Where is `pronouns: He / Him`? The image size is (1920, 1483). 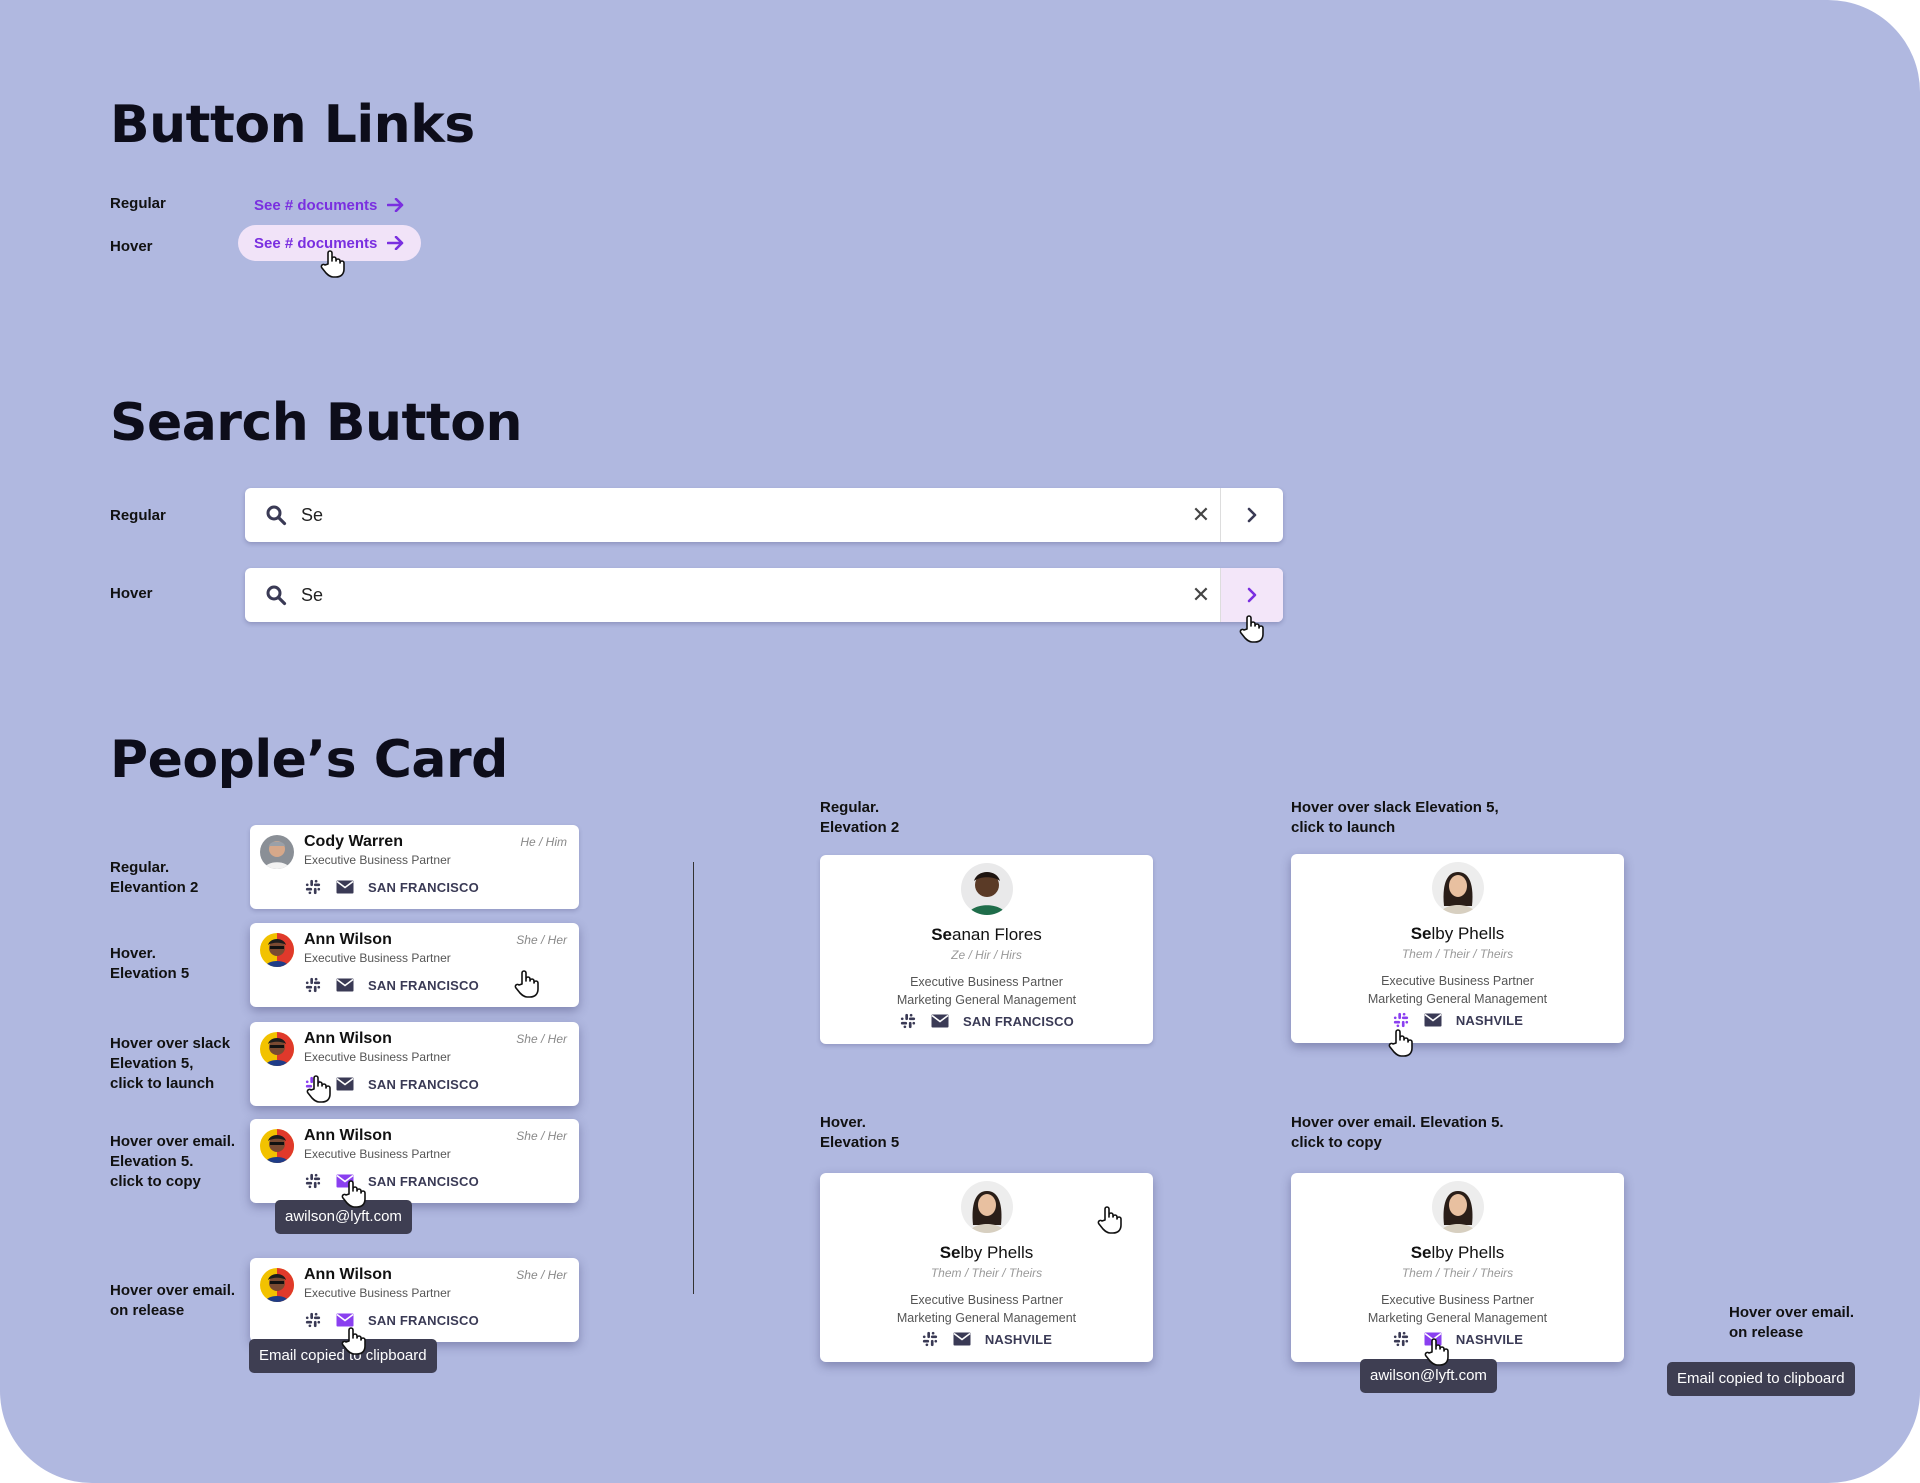
pronouns: He / Him is located at coordinates (543, 842).